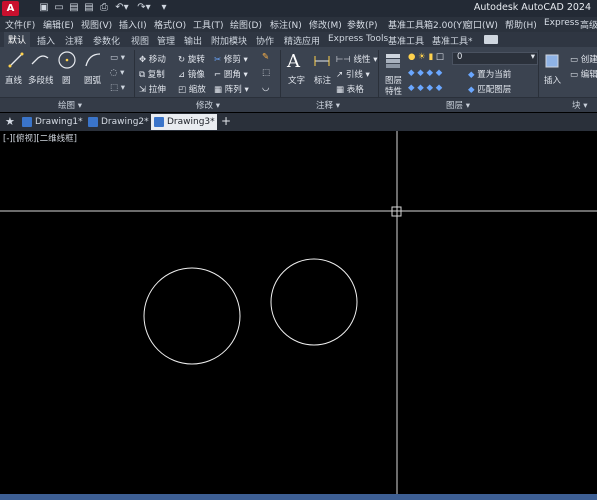  What do you see at coordinates (265, 57) in the screenshot?
I see `erase-icon: ✎` at bounding box center [265, 57].